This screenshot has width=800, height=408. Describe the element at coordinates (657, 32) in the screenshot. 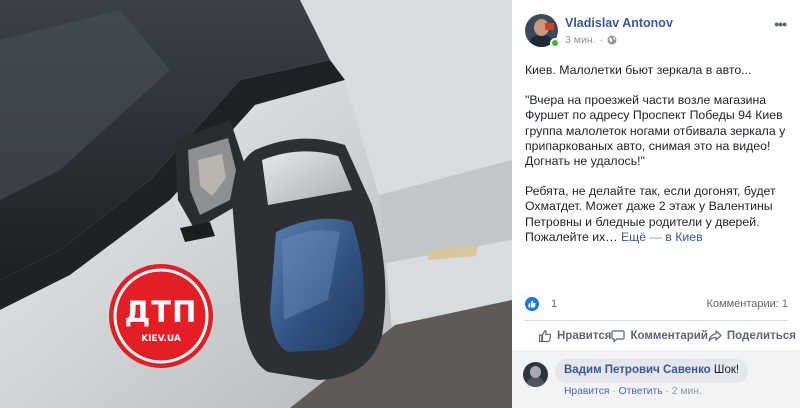

I see `post-header: Vladislav Antonov 3 мин. · •••` at that location.